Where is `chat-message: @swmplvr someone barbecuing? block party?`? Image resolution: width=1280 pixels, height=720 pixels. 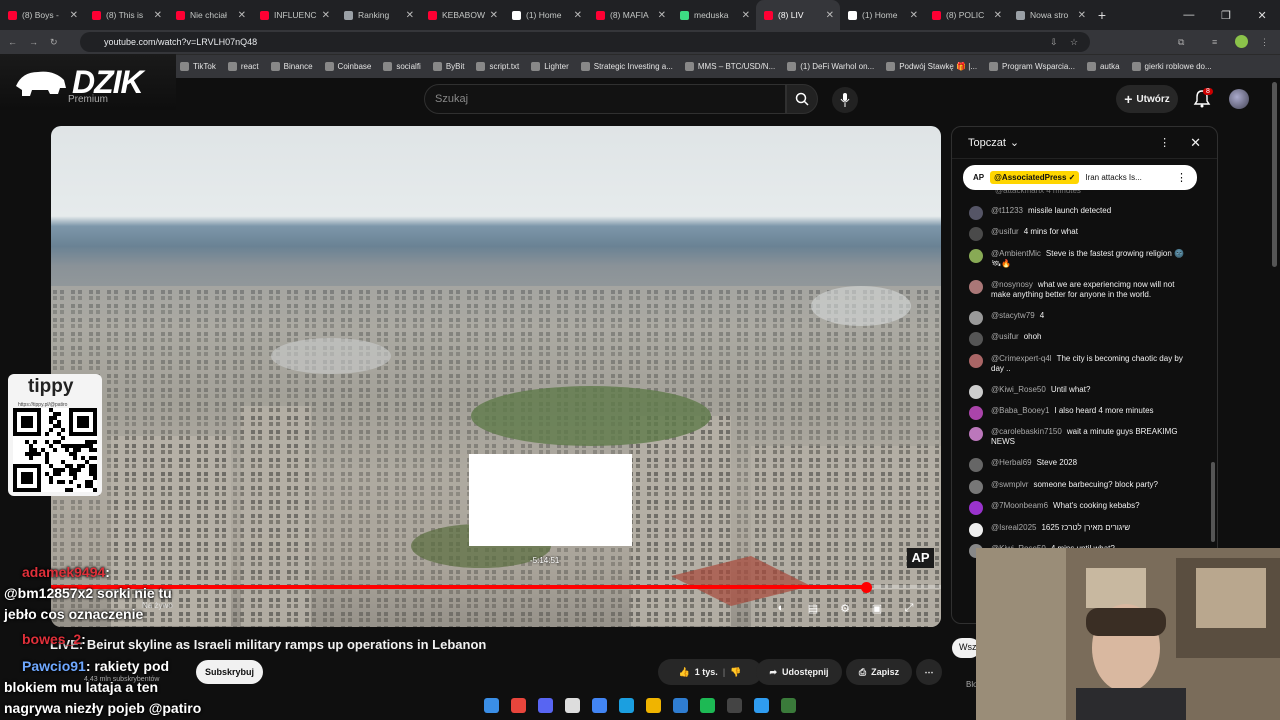 chat-message: @swmplvr someone barbecuing? block party? is located at coordinates (1079, 486).